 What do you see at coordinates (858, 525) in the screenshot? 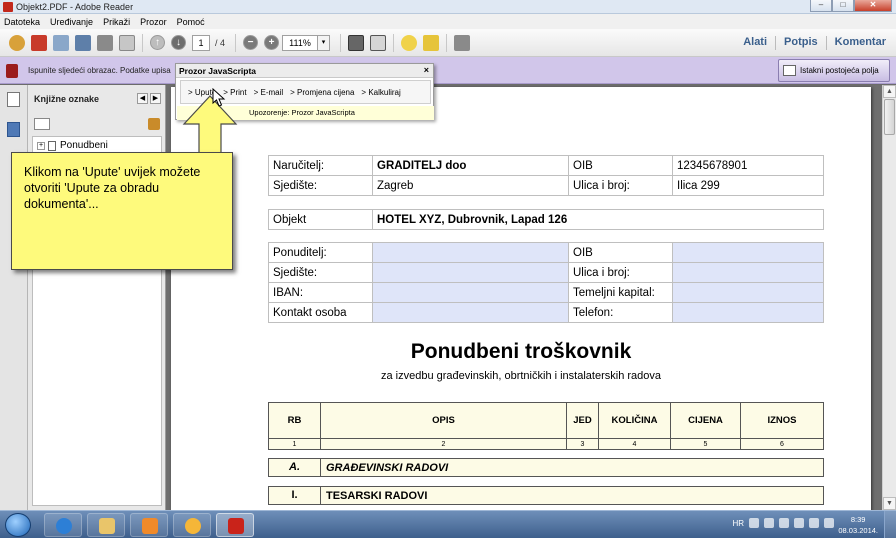
I see `clock: 8:39 08.03.2014.` at bounding box center [858, 525].